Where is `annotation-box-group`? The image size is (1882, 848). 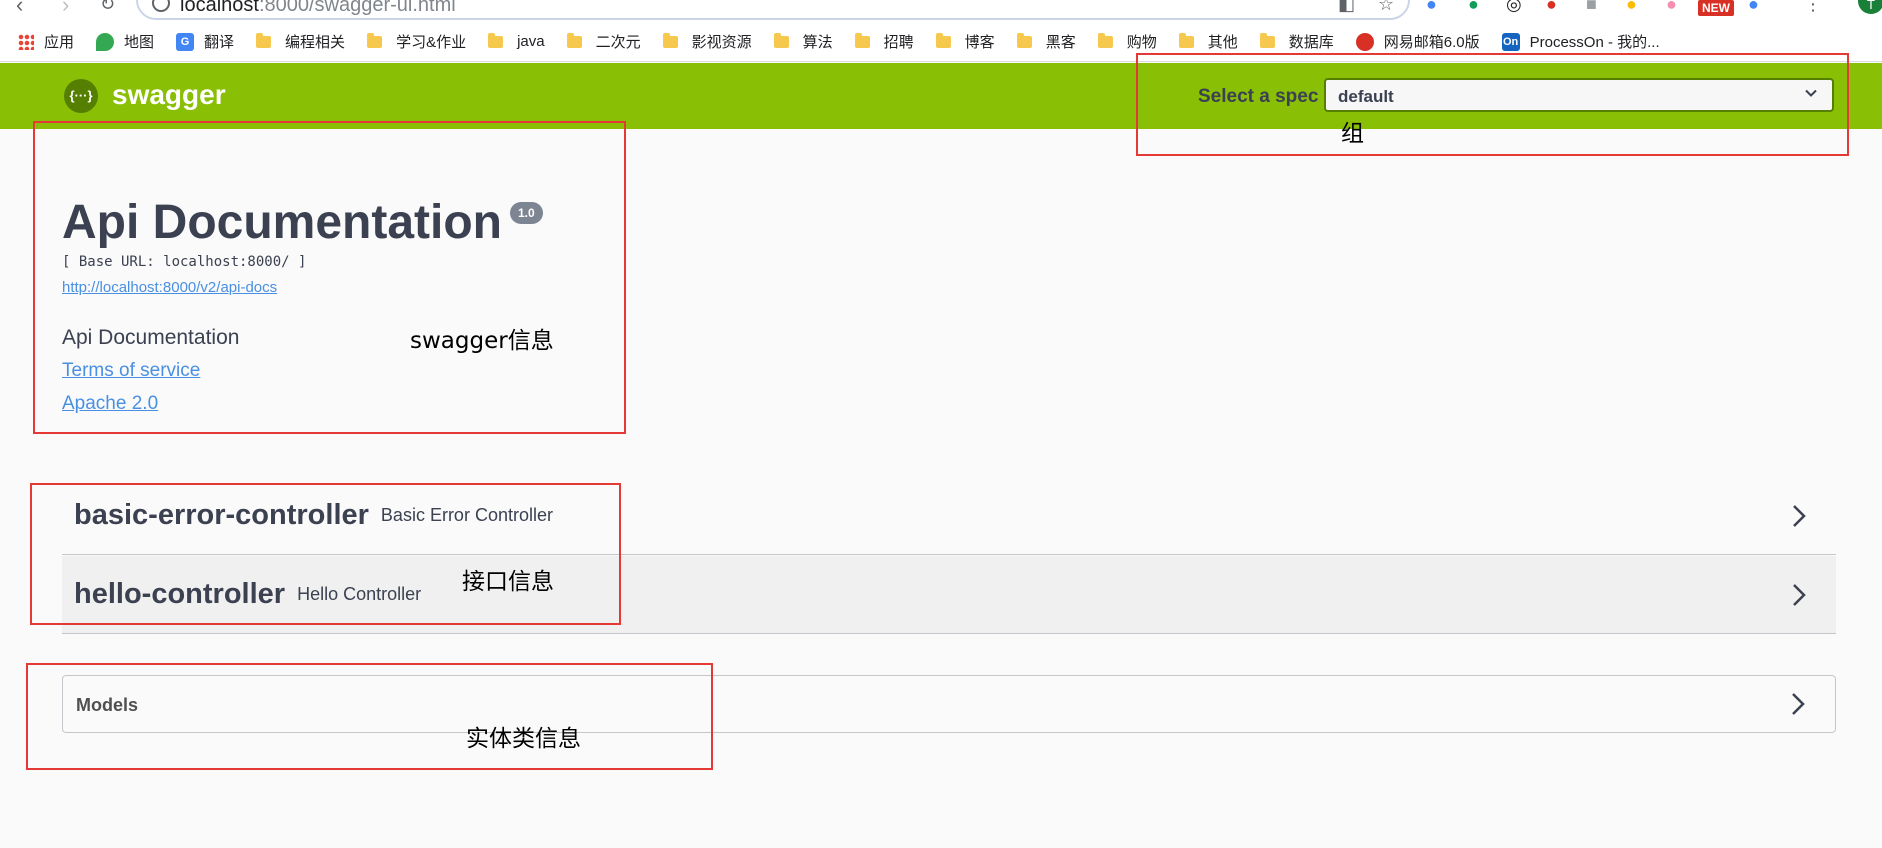 annotation-box-group is located at coordinates (1492, 104).